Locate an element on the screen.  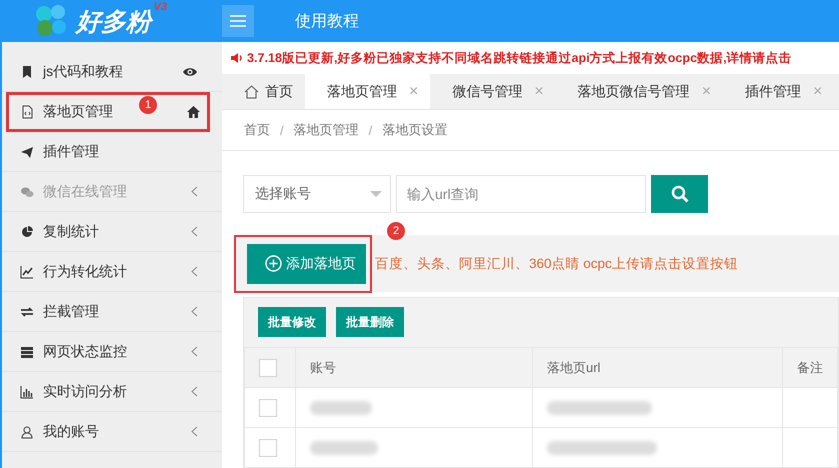
sidebar-item: 落地页管理 1 is located at coordinates (108, 112).